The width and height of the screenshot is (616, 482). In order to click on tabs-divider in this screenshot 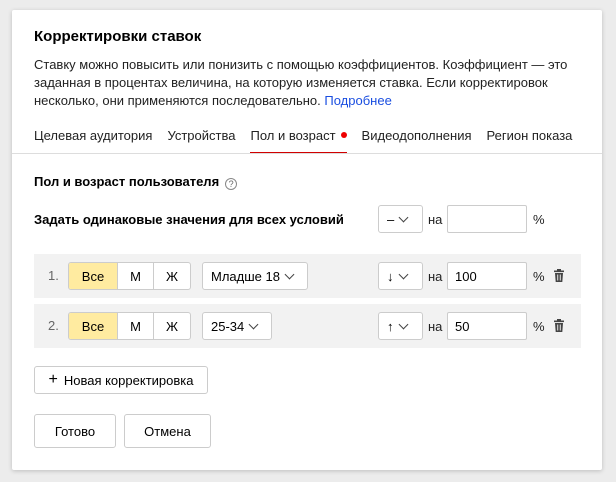, I will do `click(307, 153)`.